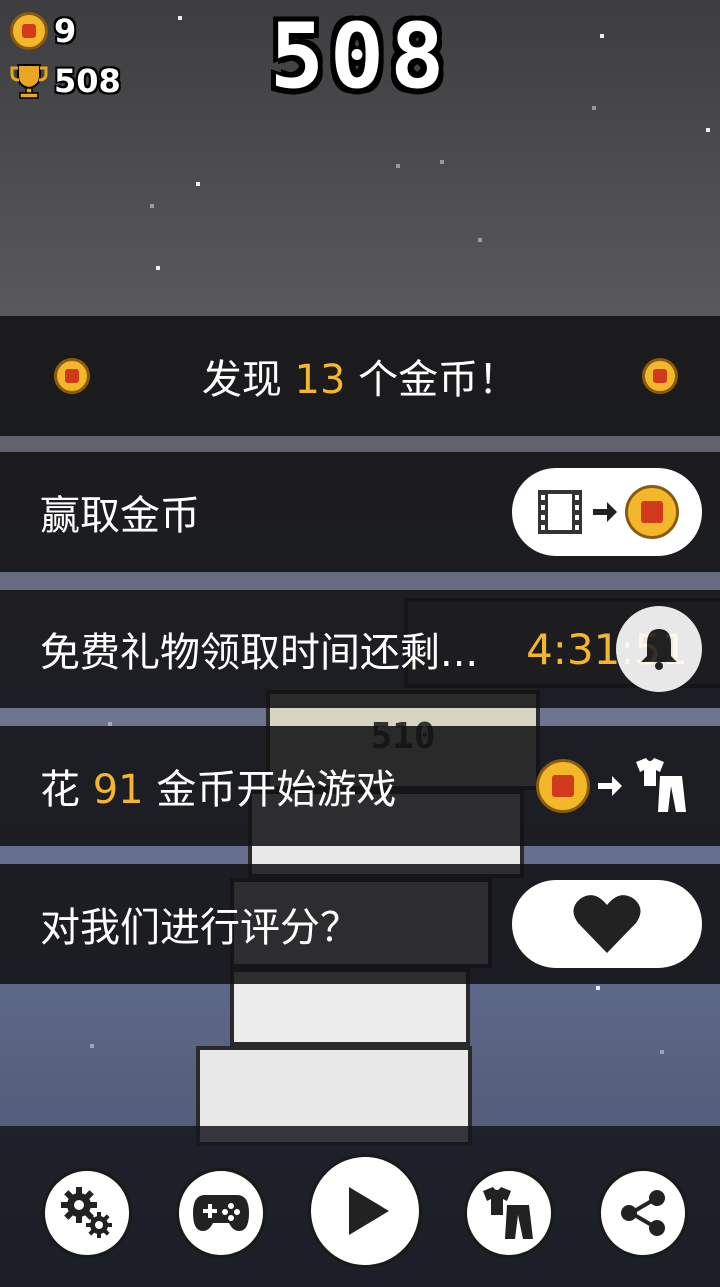 Image resolution: width=720 pixels, height=1287 pixels. I want to click on spend-amount: 91, so click(118, 790).